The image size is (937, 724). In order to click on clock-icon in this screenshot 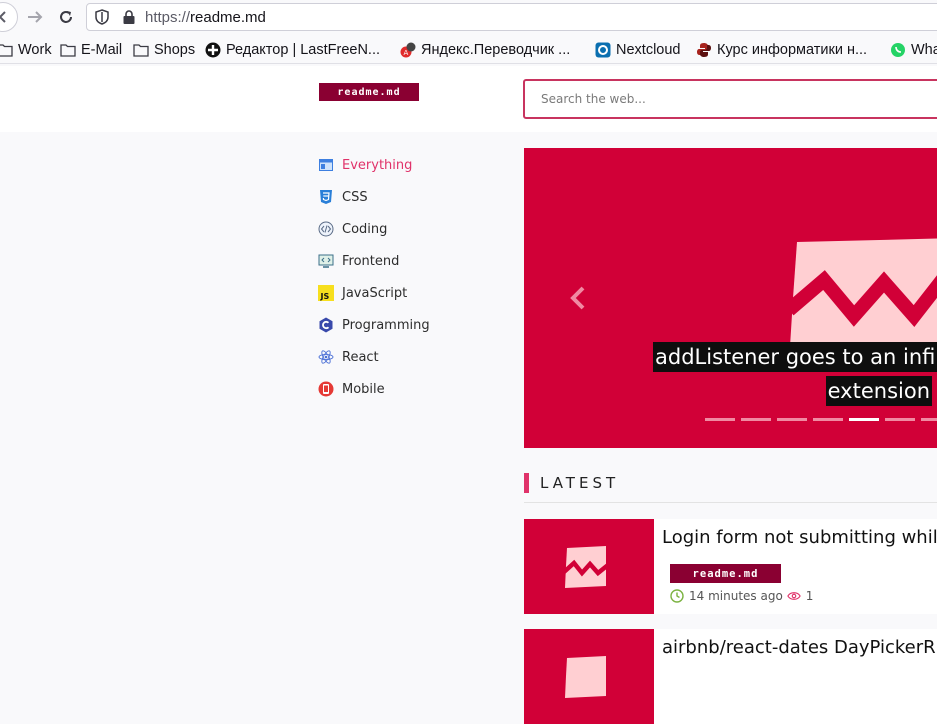, I will do `click(677, 596)`.